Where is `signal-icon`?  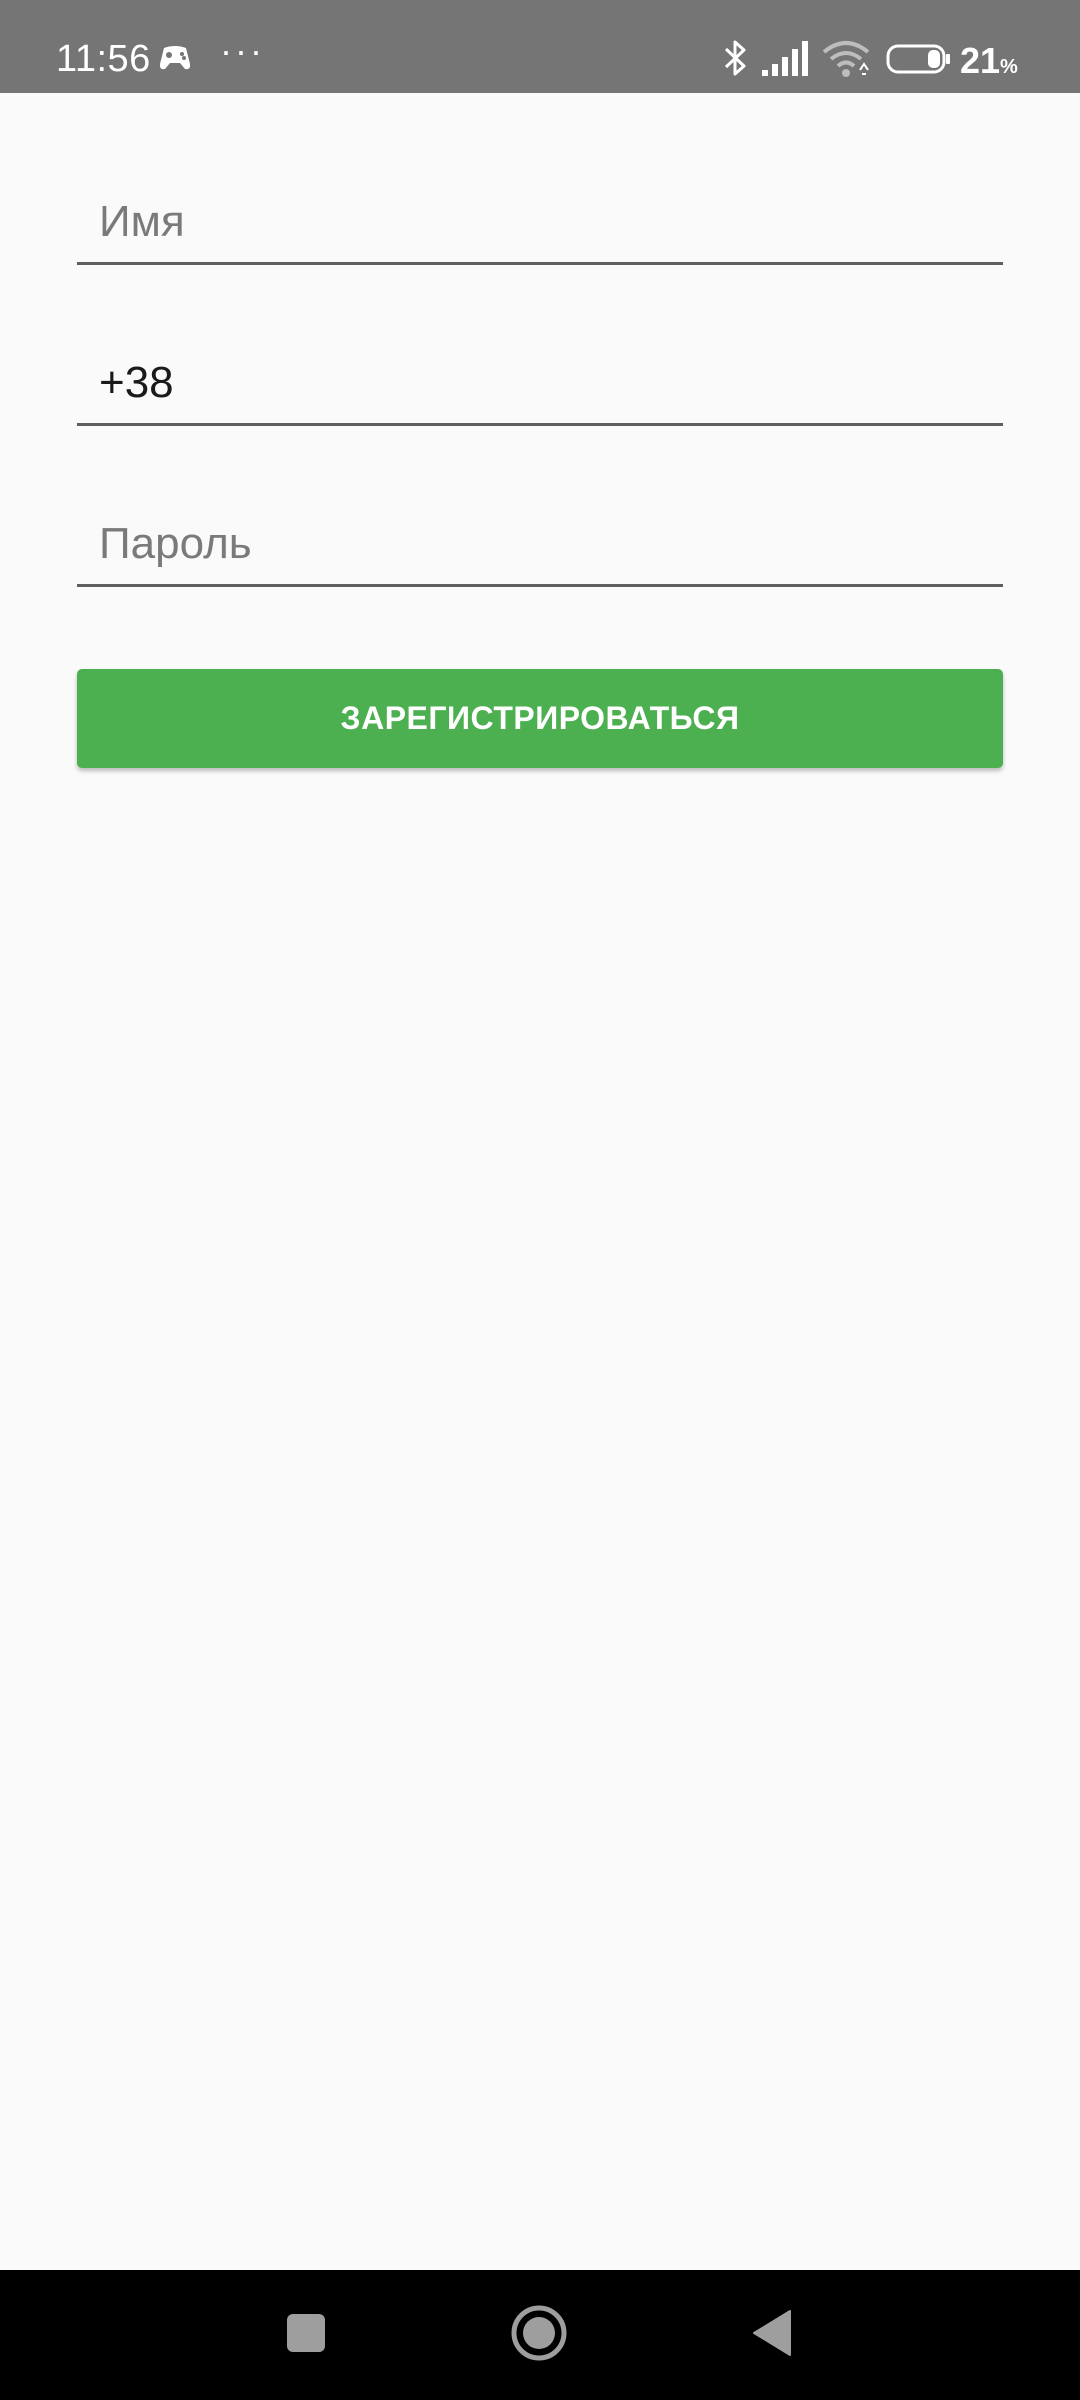
signal-icon is located at coordinates (787, 60).